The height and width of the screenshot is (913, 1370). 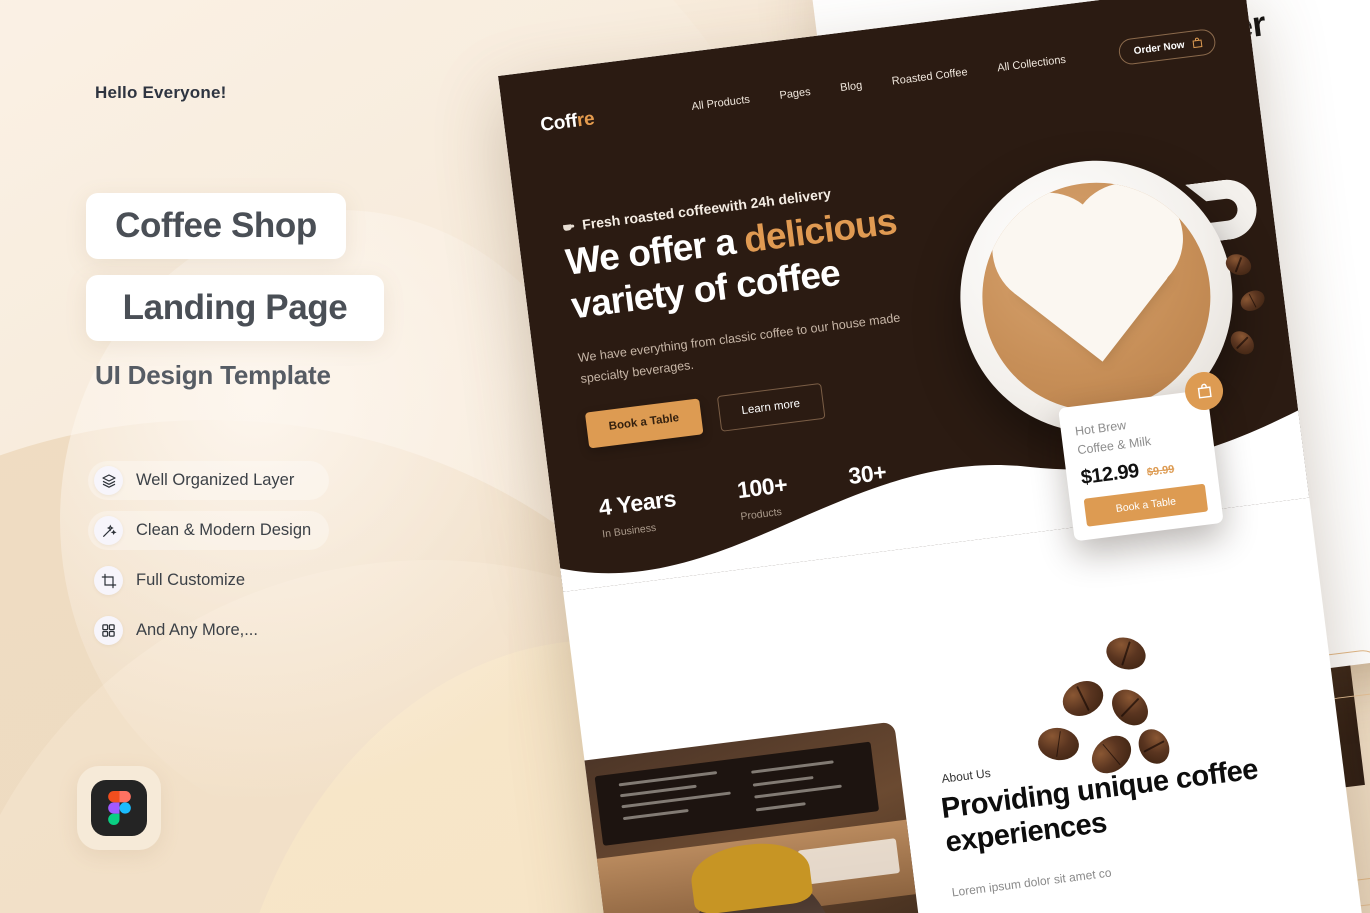 What do you see at coordinates (1146, 505) in the screenshot?
I see `price-card-book-button: Book a Table` at bounding box center [1146, 505].